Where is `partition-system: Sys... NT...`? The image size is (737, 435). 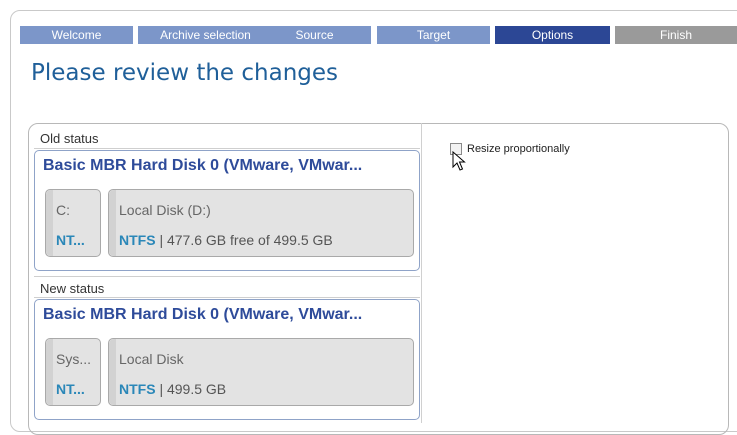
partition-system: Sys... NT... is located at coordinates (73, 372).